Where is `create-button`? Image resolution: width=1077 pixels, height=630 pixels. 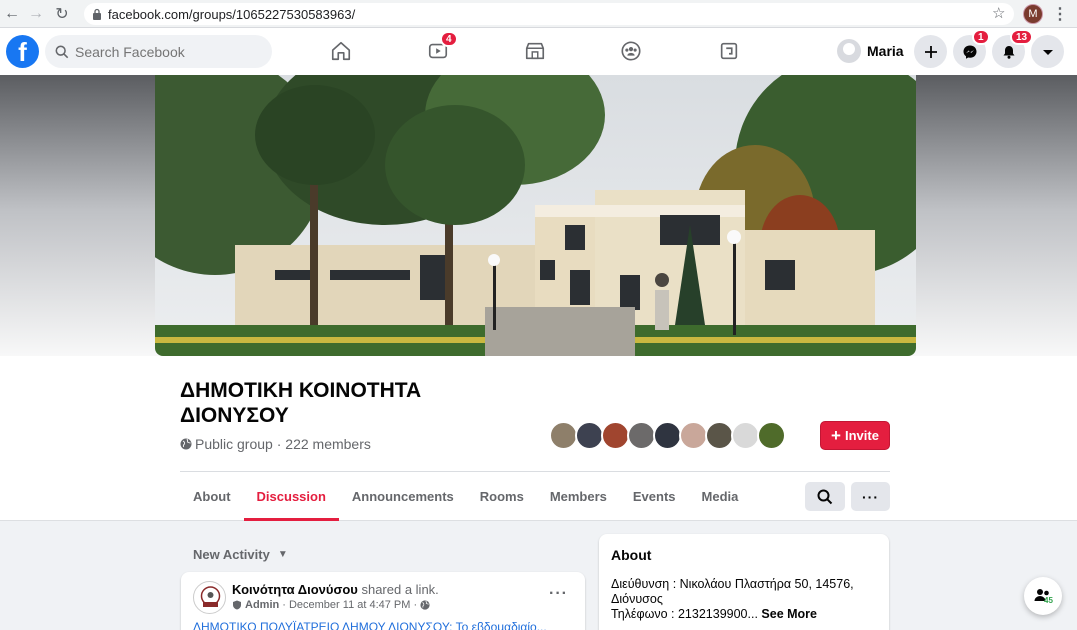 create-button is located at coordinates (930, 51).